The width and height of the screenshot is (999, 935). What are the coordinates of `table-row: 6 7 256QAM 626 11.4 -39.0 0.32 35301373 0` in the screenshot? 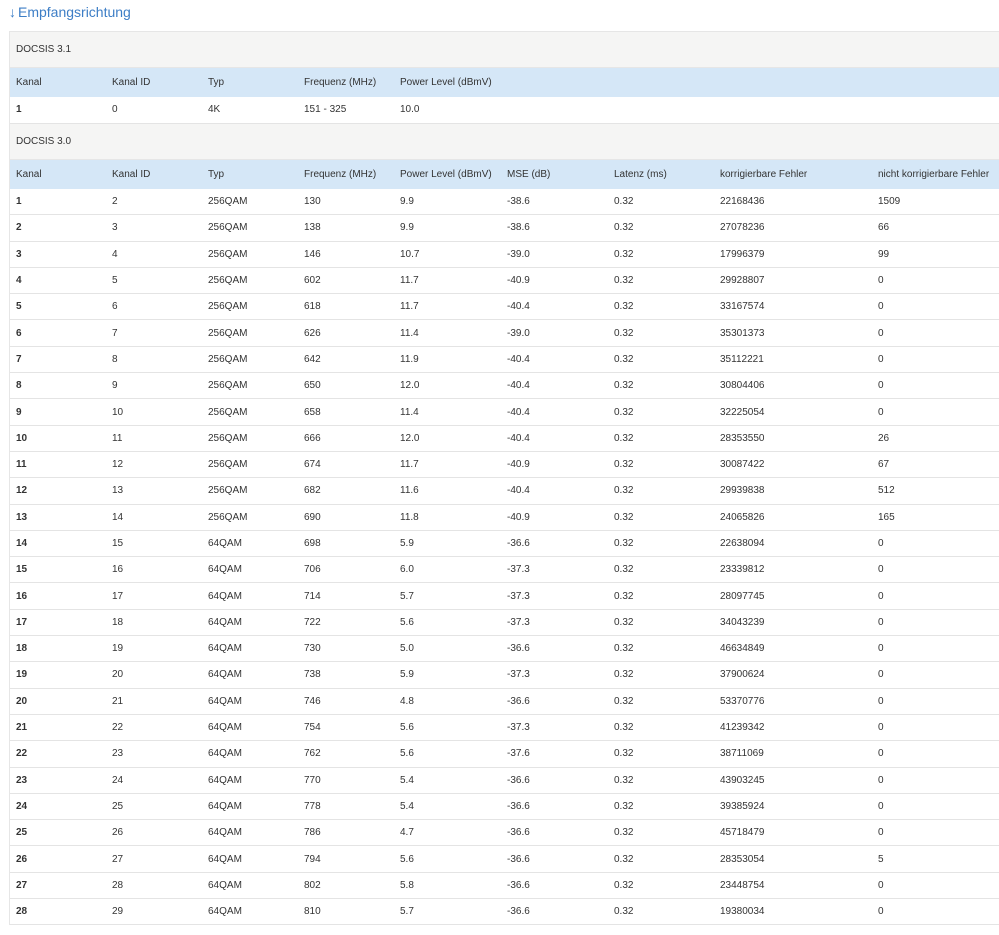 It's located at (504, 333).